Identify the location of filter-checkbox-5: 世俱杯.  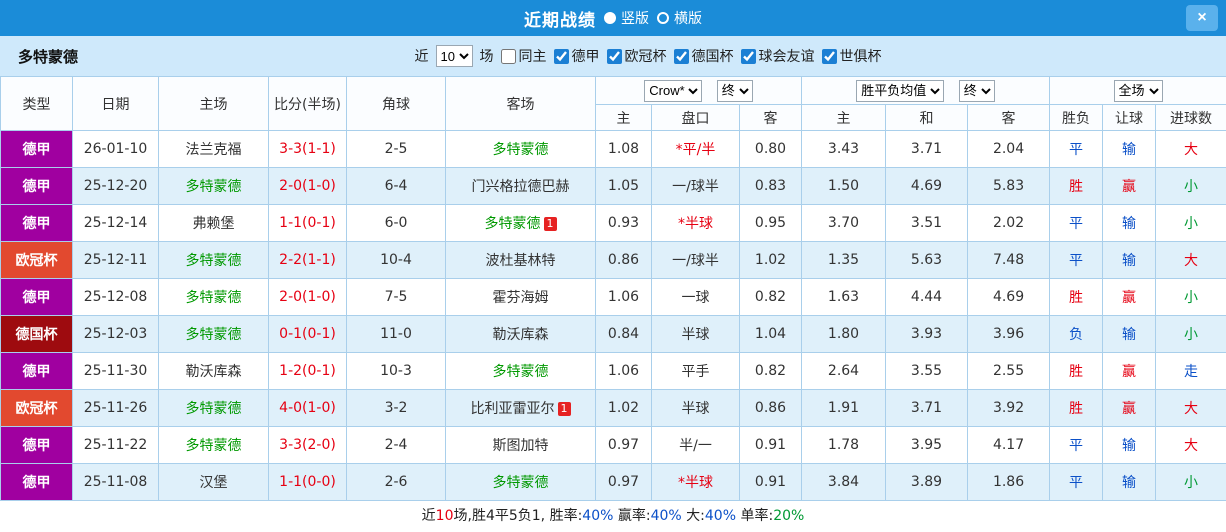
(851, 56).